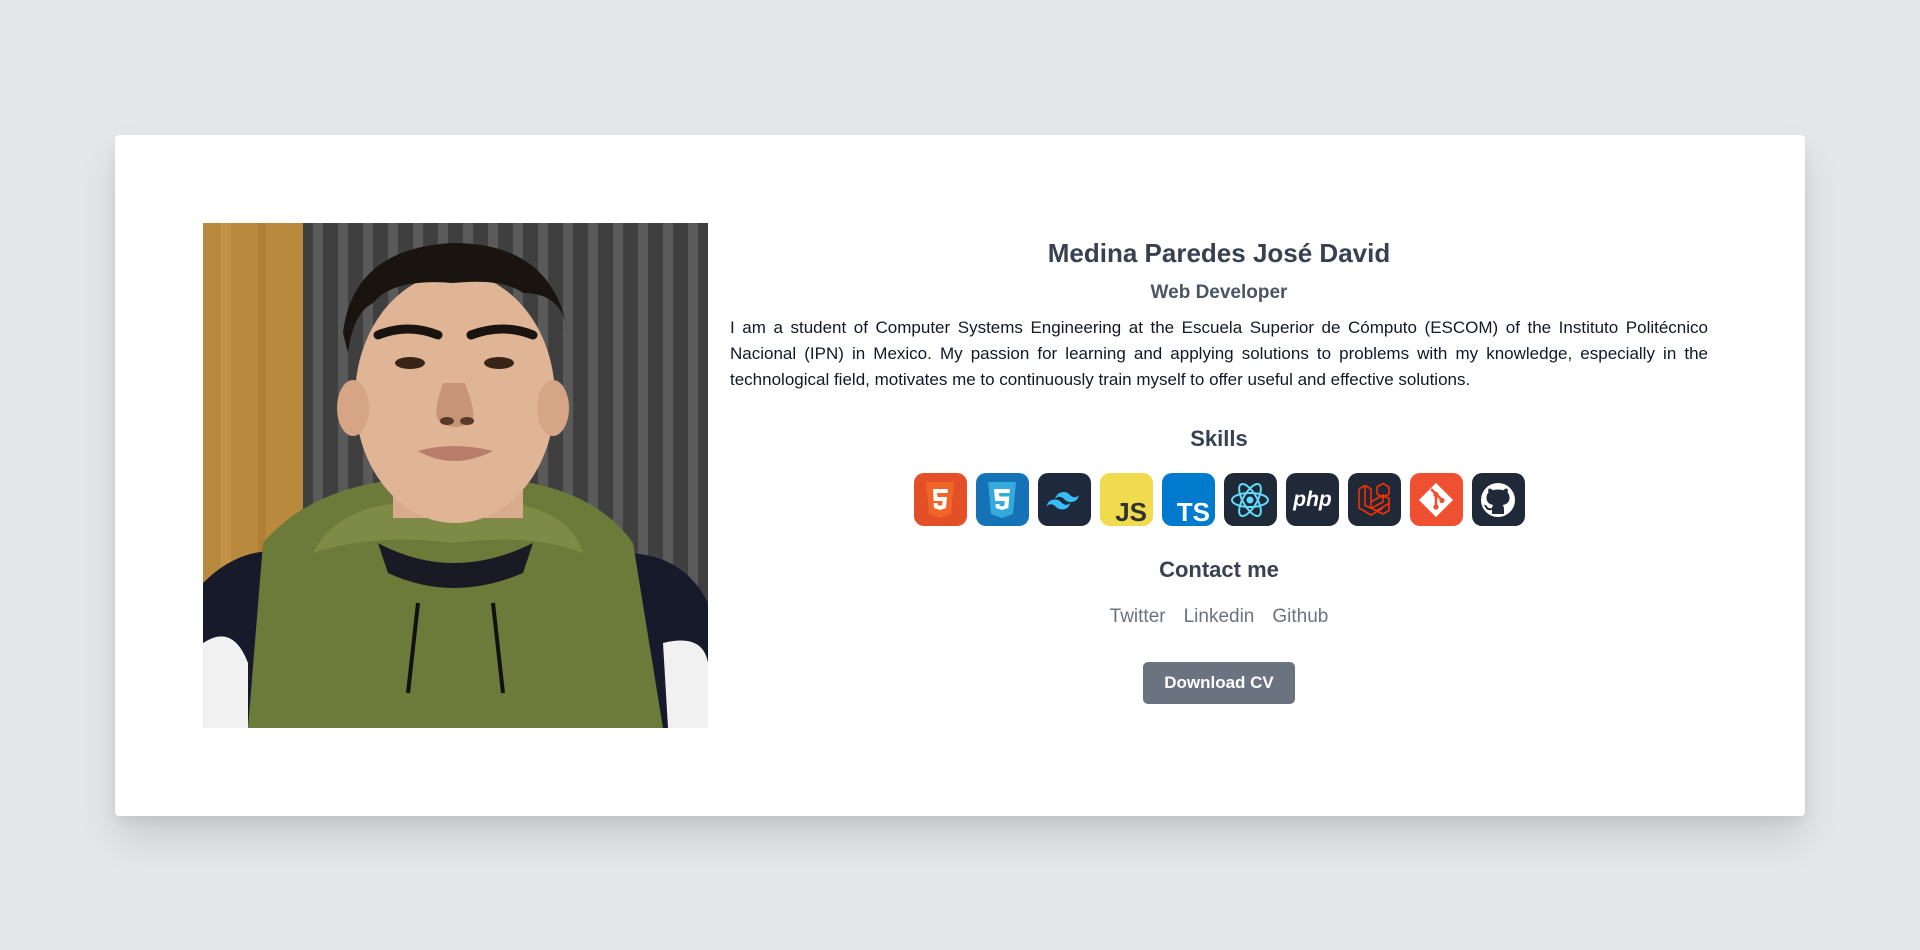 Image resolution: width=1920 pixels, height=950 pixels. I want to click on php-label: php, so click(1312, 499).